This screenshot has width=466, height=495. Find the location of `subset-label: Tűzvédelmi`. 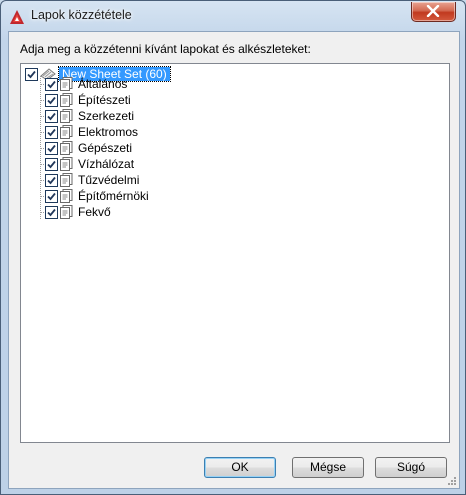

subset-label: Tűzvédelmi is located at coordinates (109, 180).